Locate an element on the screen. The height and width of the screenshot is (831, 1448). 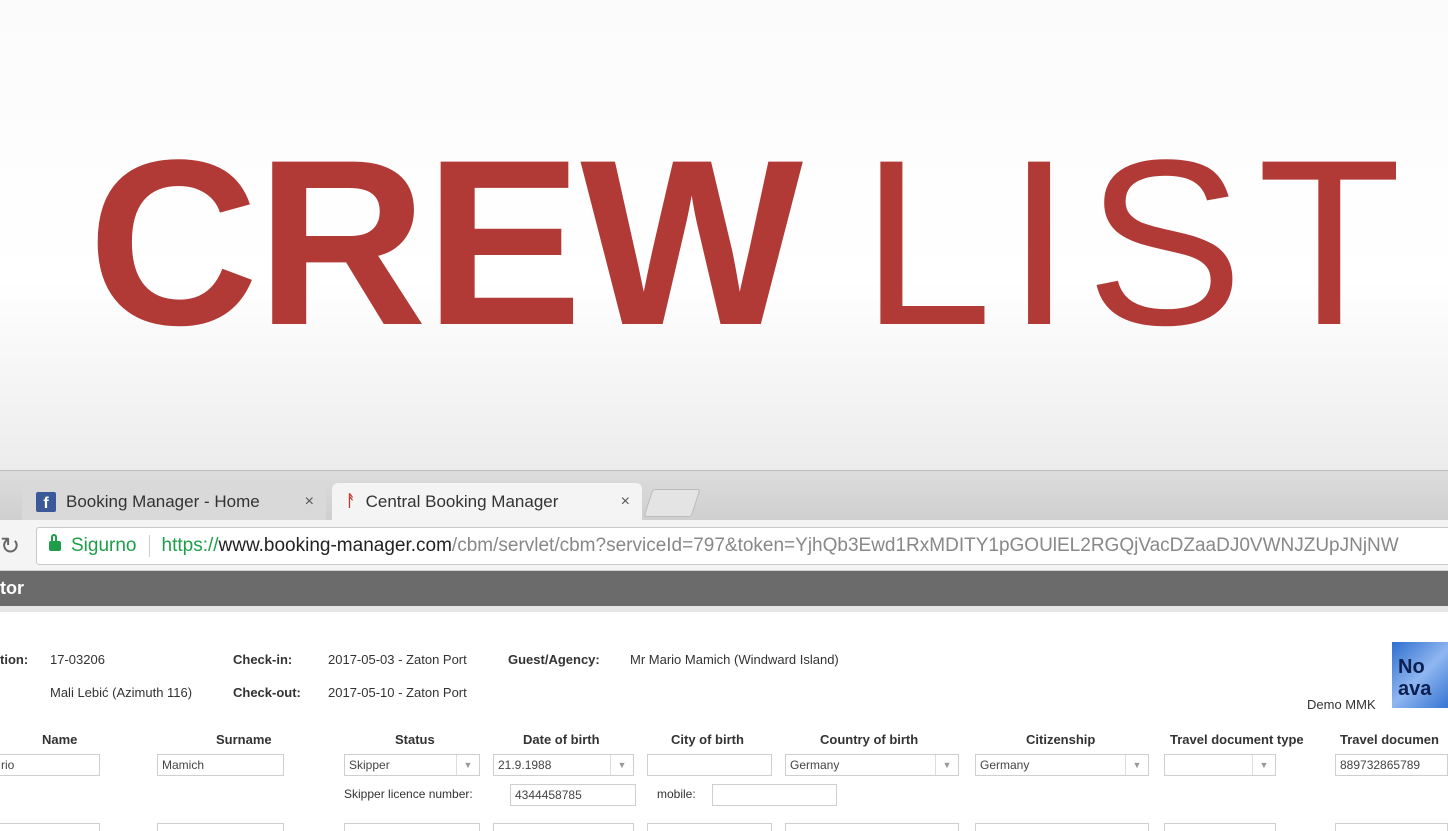
app-header: tor is located at coordinates (724, 588).